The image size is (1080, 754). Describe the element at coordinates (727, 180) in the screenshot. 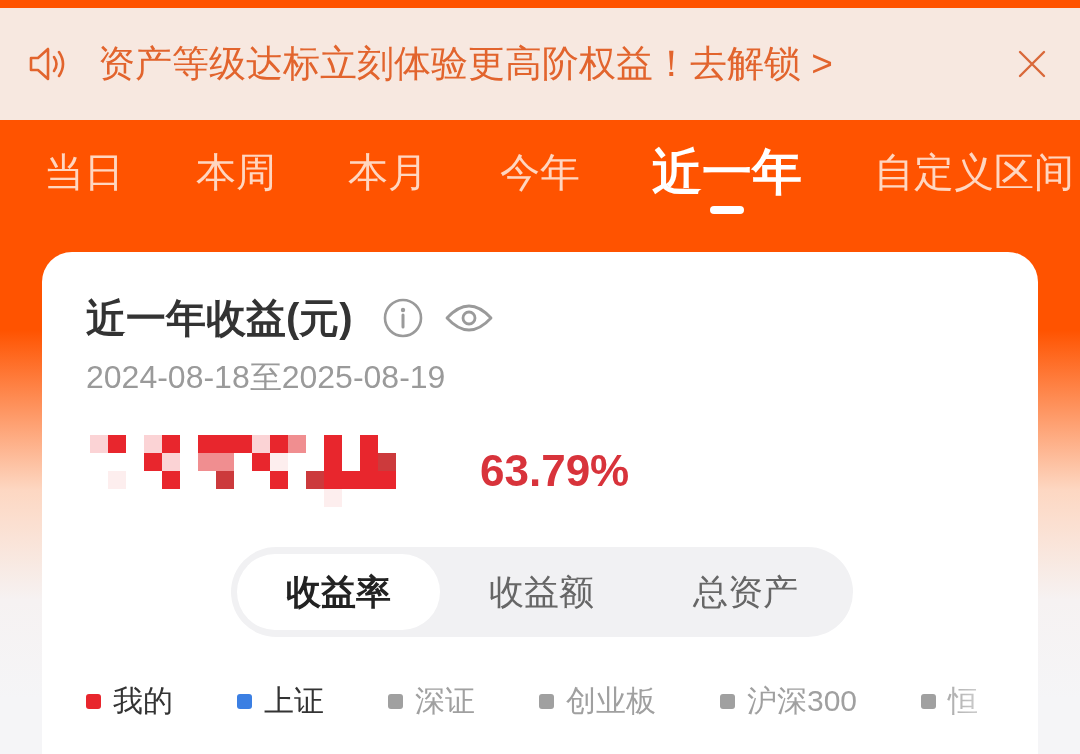

I see `period-tab: 近一年` at that location.